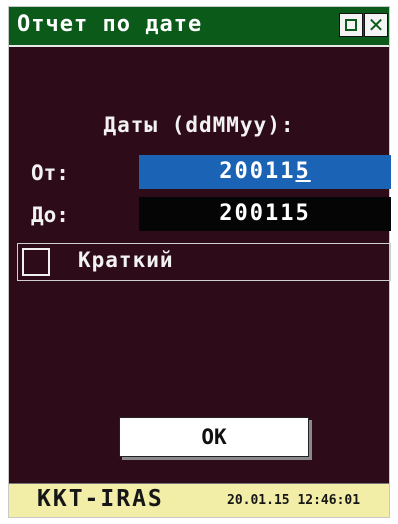  Describe the element at coordinates (294, 500) in the screenshot. I see `status-datetime: 20.01.15 12:46:01` at that location.